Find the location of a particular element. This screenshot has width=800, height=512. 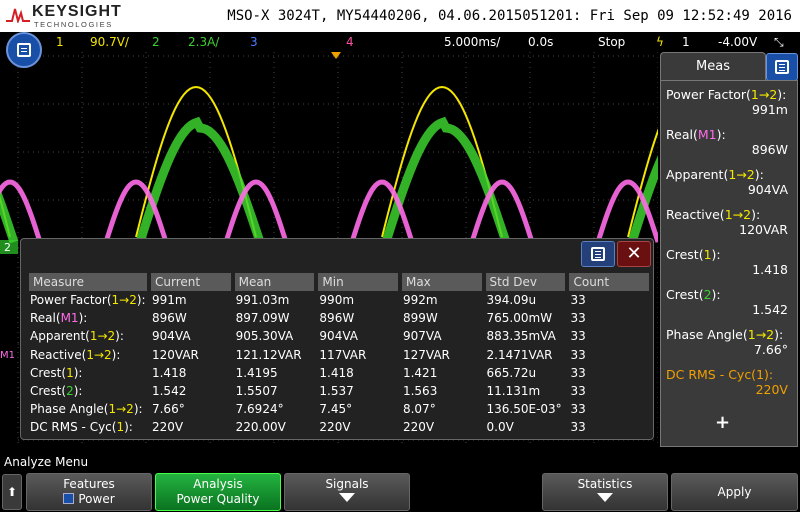

run-state: Stop is located at coordinates (611, 42).